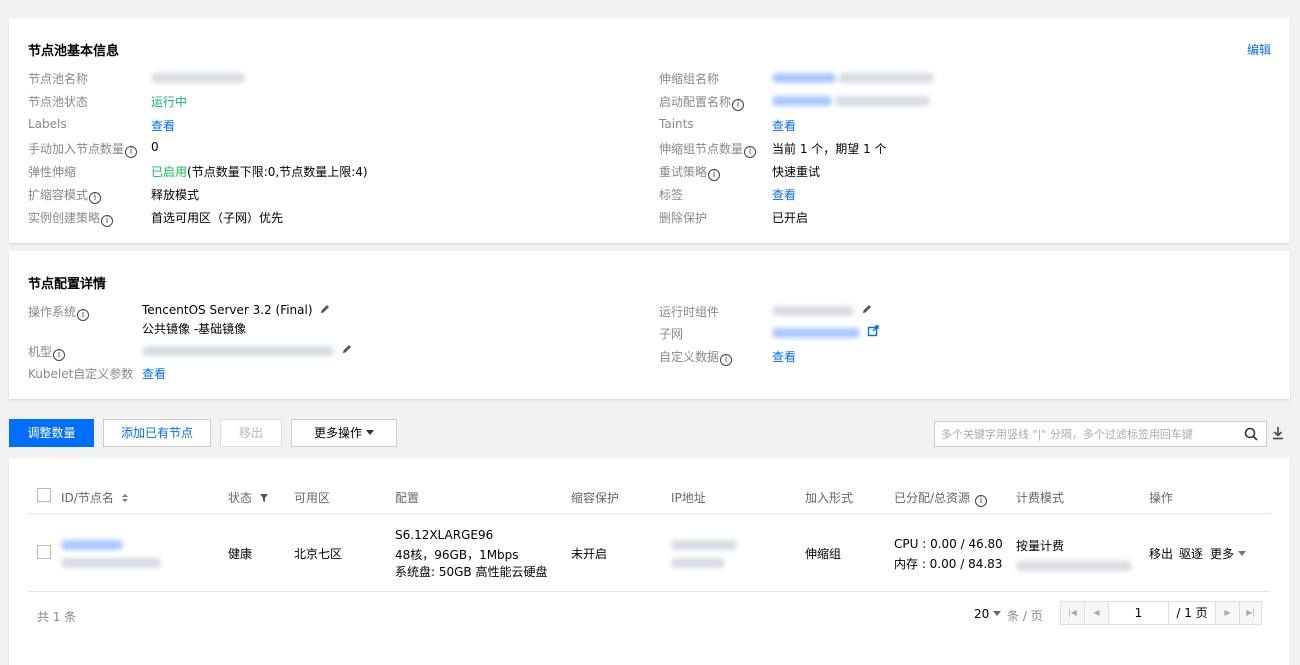 This screenshot has height=665, width=1300. Describe the element at coordinates (251, 433) in the screenshot. I see `remove-button: 移出` at that location.